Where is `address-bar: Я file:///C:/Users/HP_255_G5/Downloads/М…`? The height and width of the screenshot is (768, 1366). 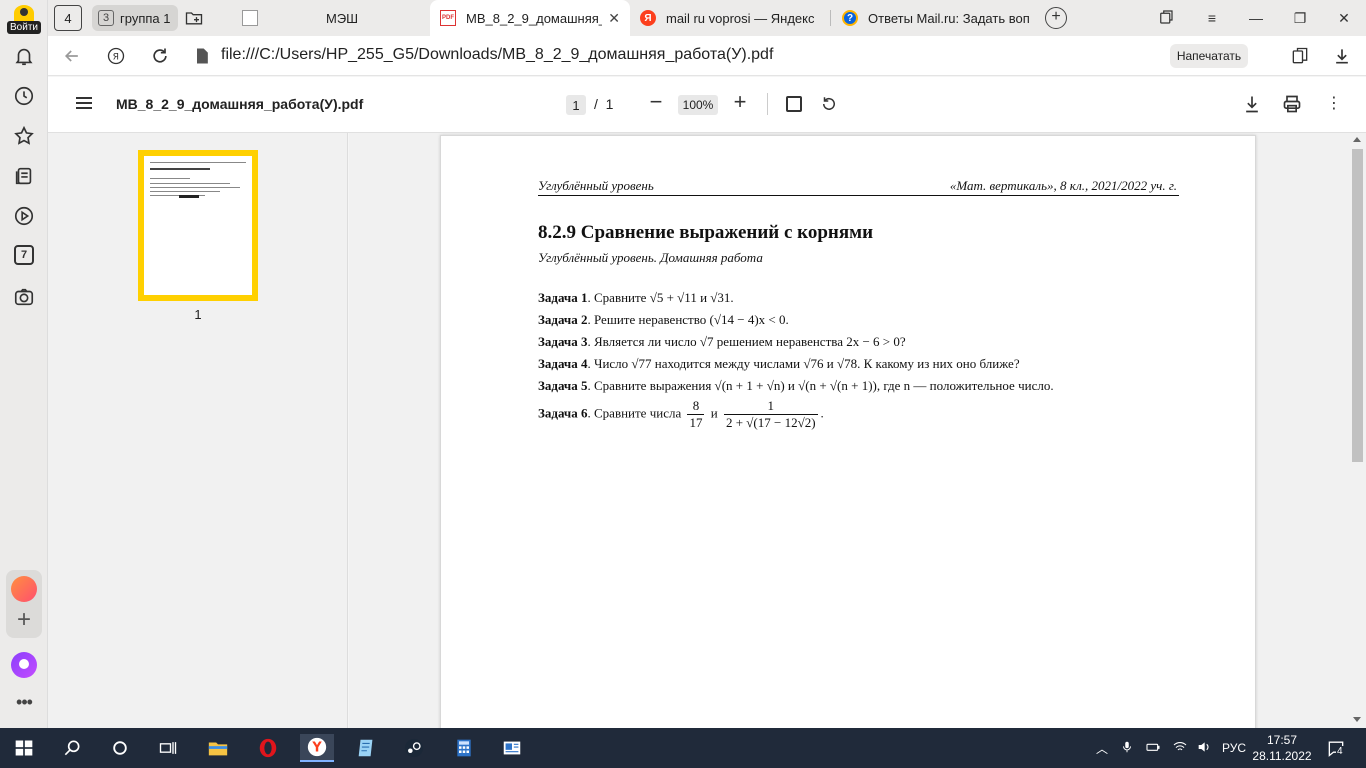
address-bar: Я file:///C:/Users/HP_255_G5/Downloads/М… is located at coordinates (707, 56).